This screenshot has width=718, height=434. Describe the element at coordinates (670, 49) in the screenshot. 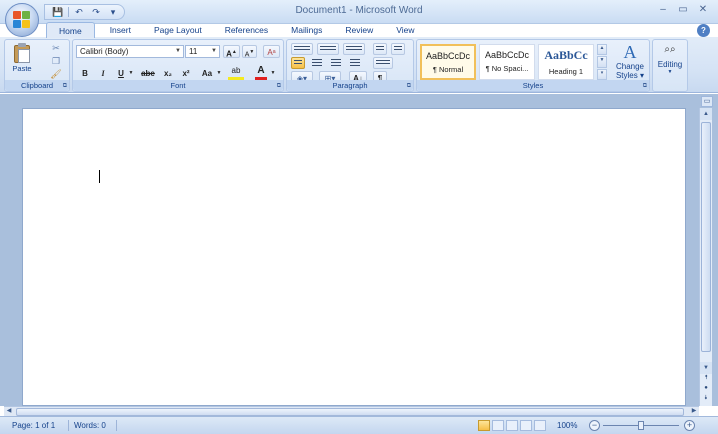

I see `binoculars-icon: ⌕⌕` at that location.